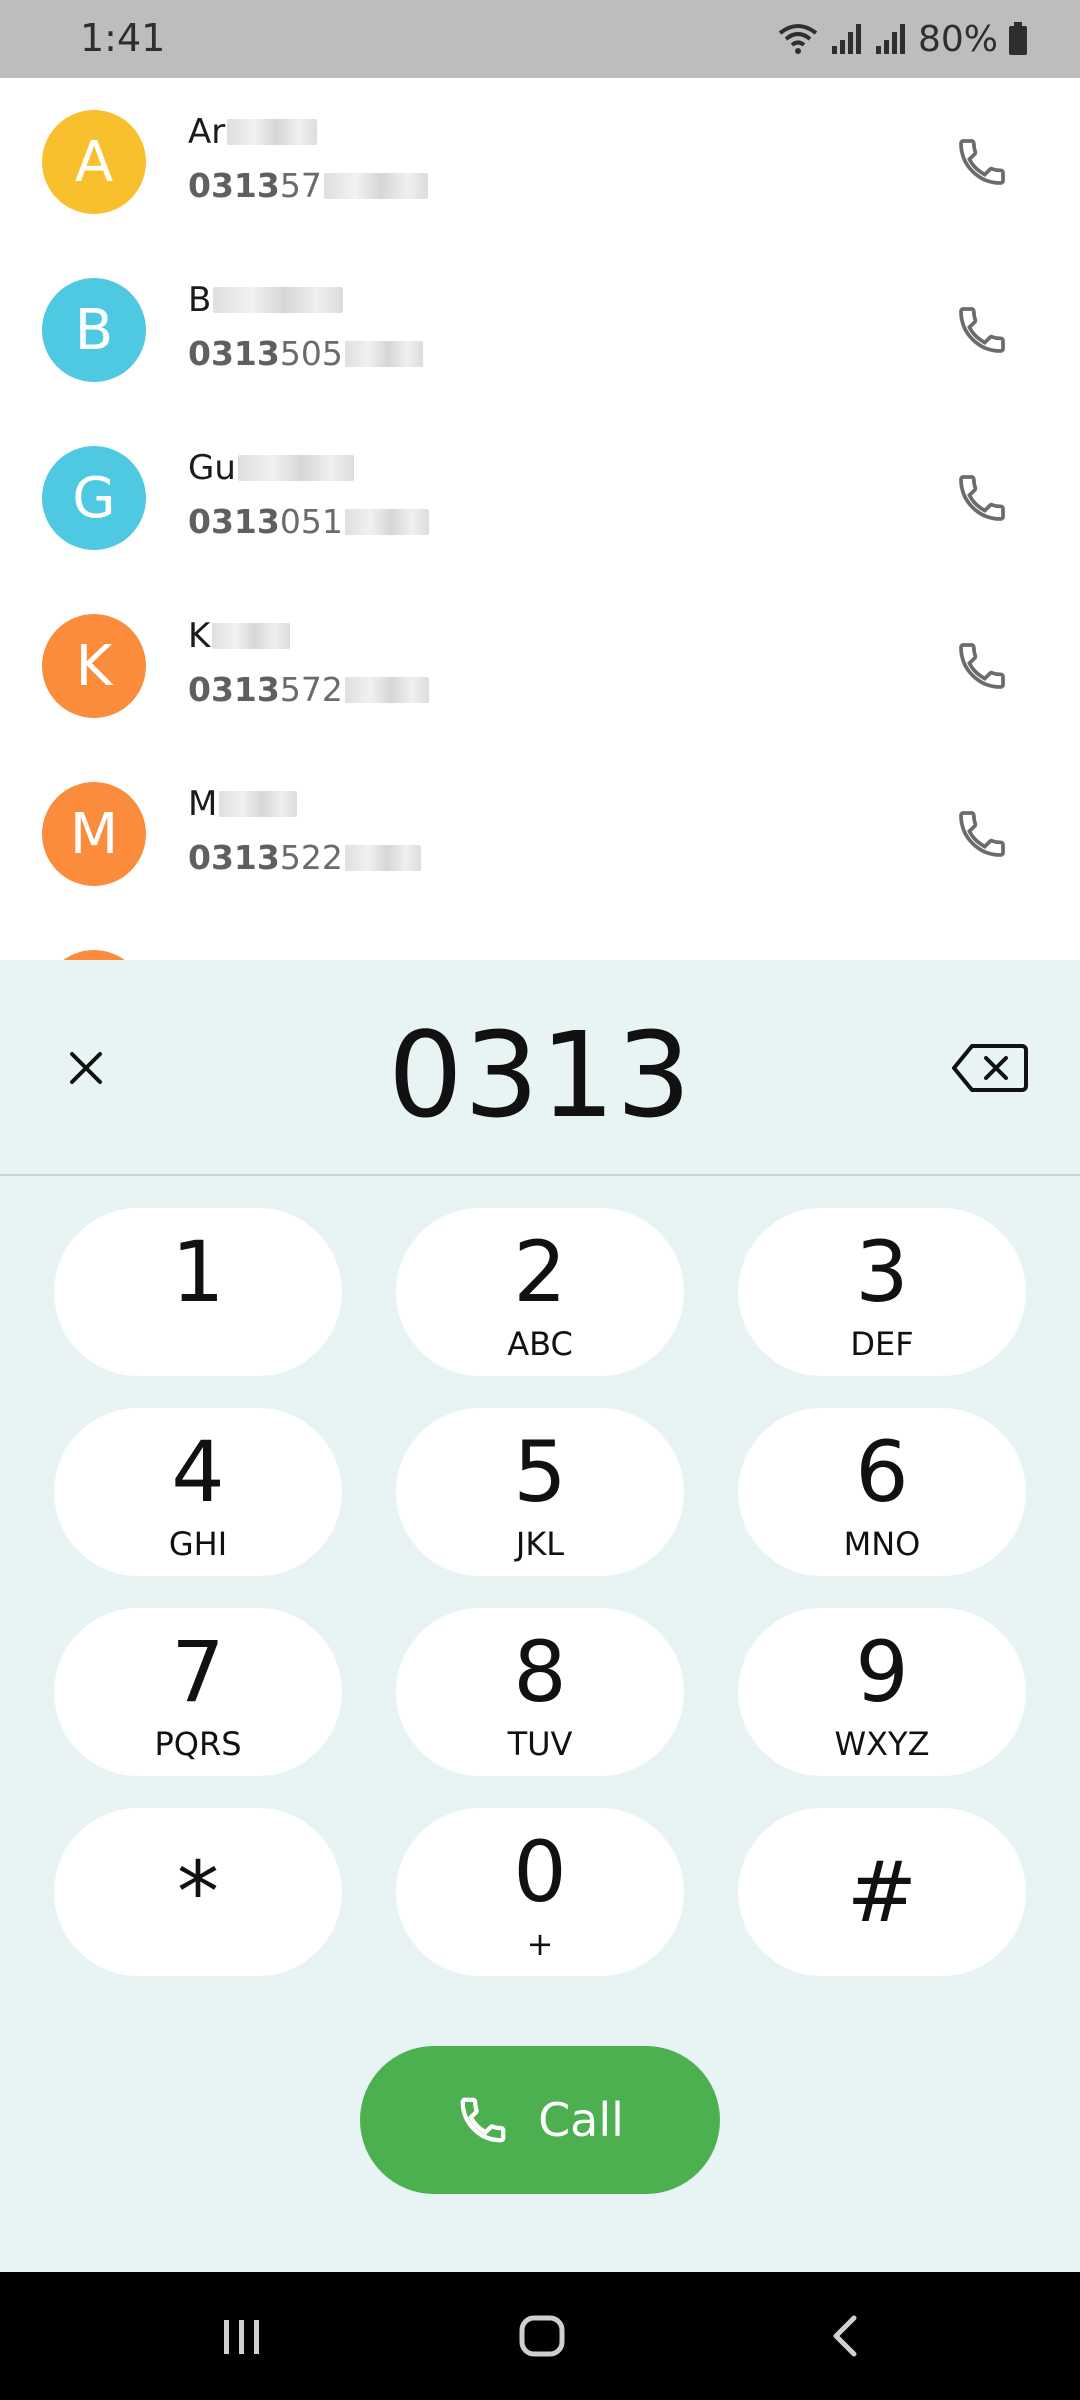 This screenshot has width=1080, height=2400. Describe the element at coordinates (882, 1692) in the screenshot. I see `dialpad-key-9: 9 WXYZ` at that location.